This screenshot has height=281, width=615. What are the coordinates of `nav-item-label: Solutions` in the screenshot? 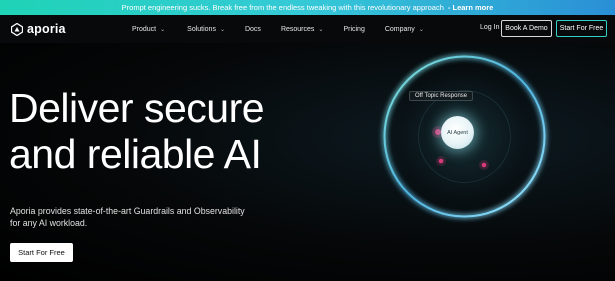 It's located at (201, 29).